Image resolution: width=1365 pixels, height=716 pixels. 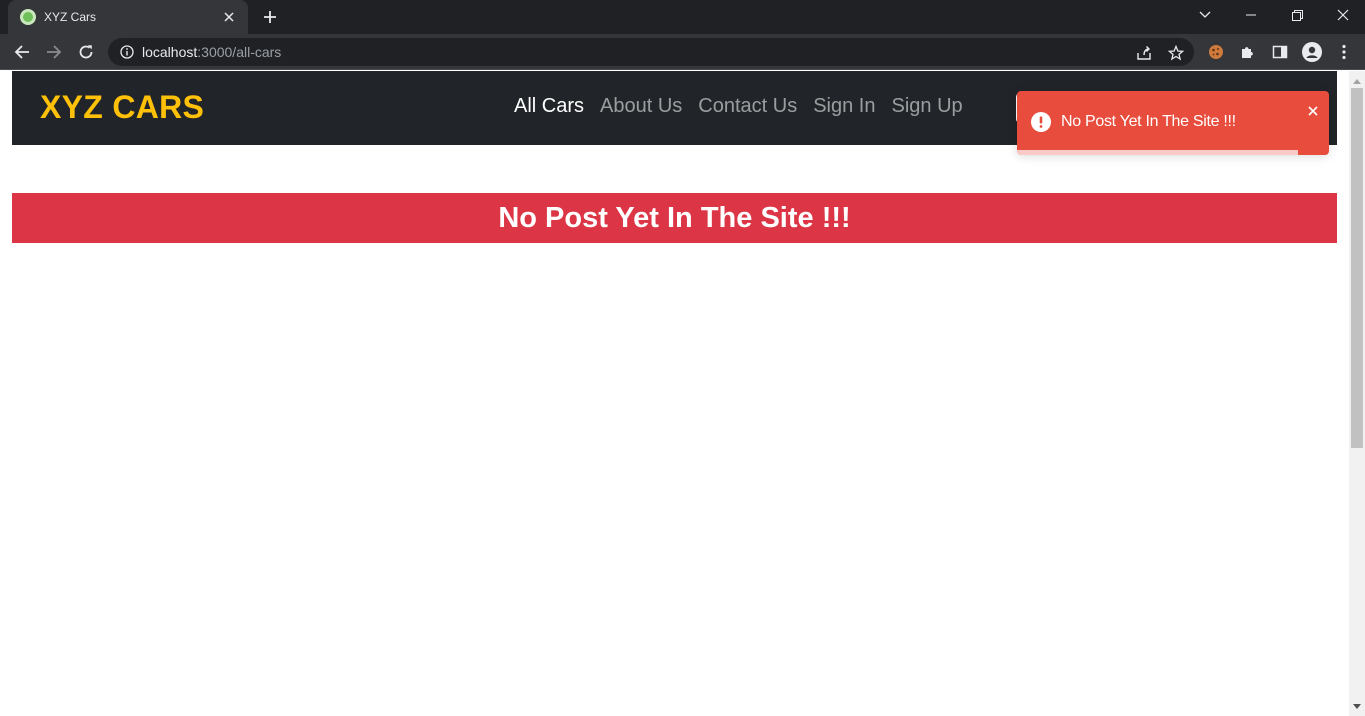 I want to click on nav-link-about-us: About Us, so click(x=641, y=106).